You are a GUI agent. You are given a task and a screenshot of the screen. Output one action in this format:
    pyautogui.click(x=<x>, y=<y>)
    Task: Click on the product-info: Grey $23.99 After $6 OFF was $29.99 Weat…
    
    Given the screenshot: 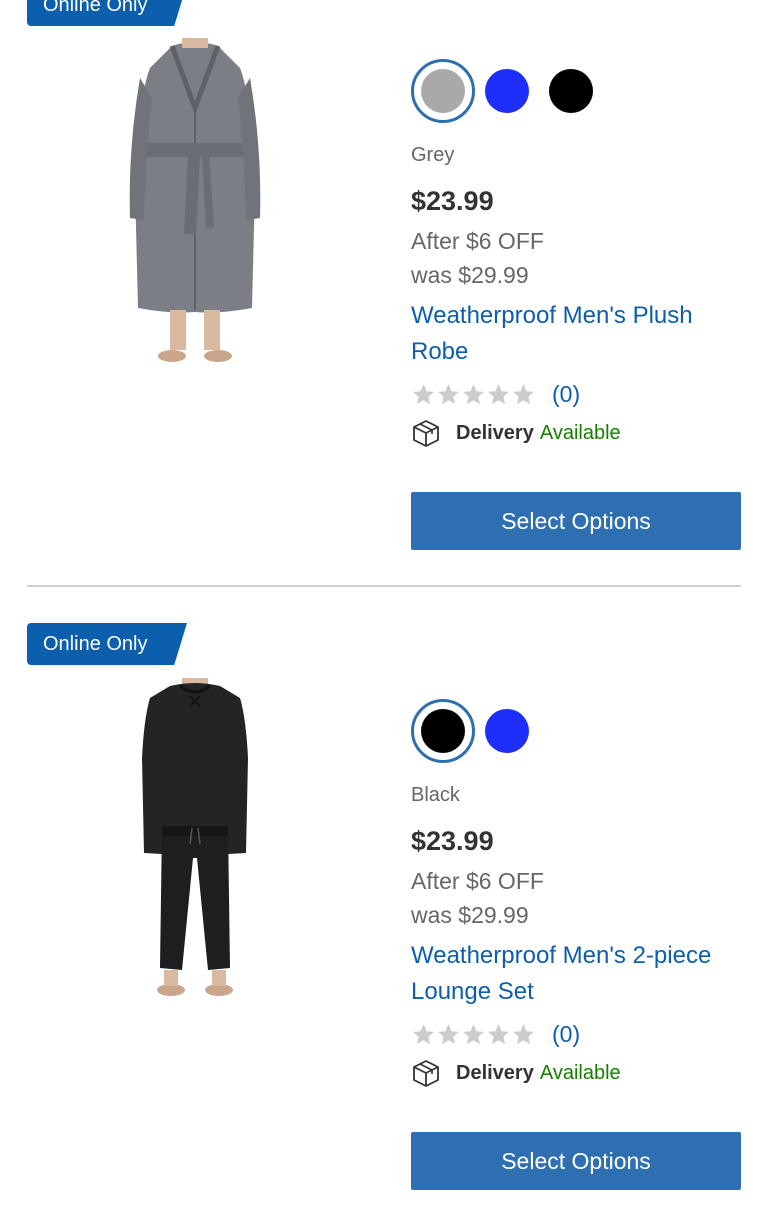 What is the action you would take?
    pyautogui.click(x=576, y=296)
    